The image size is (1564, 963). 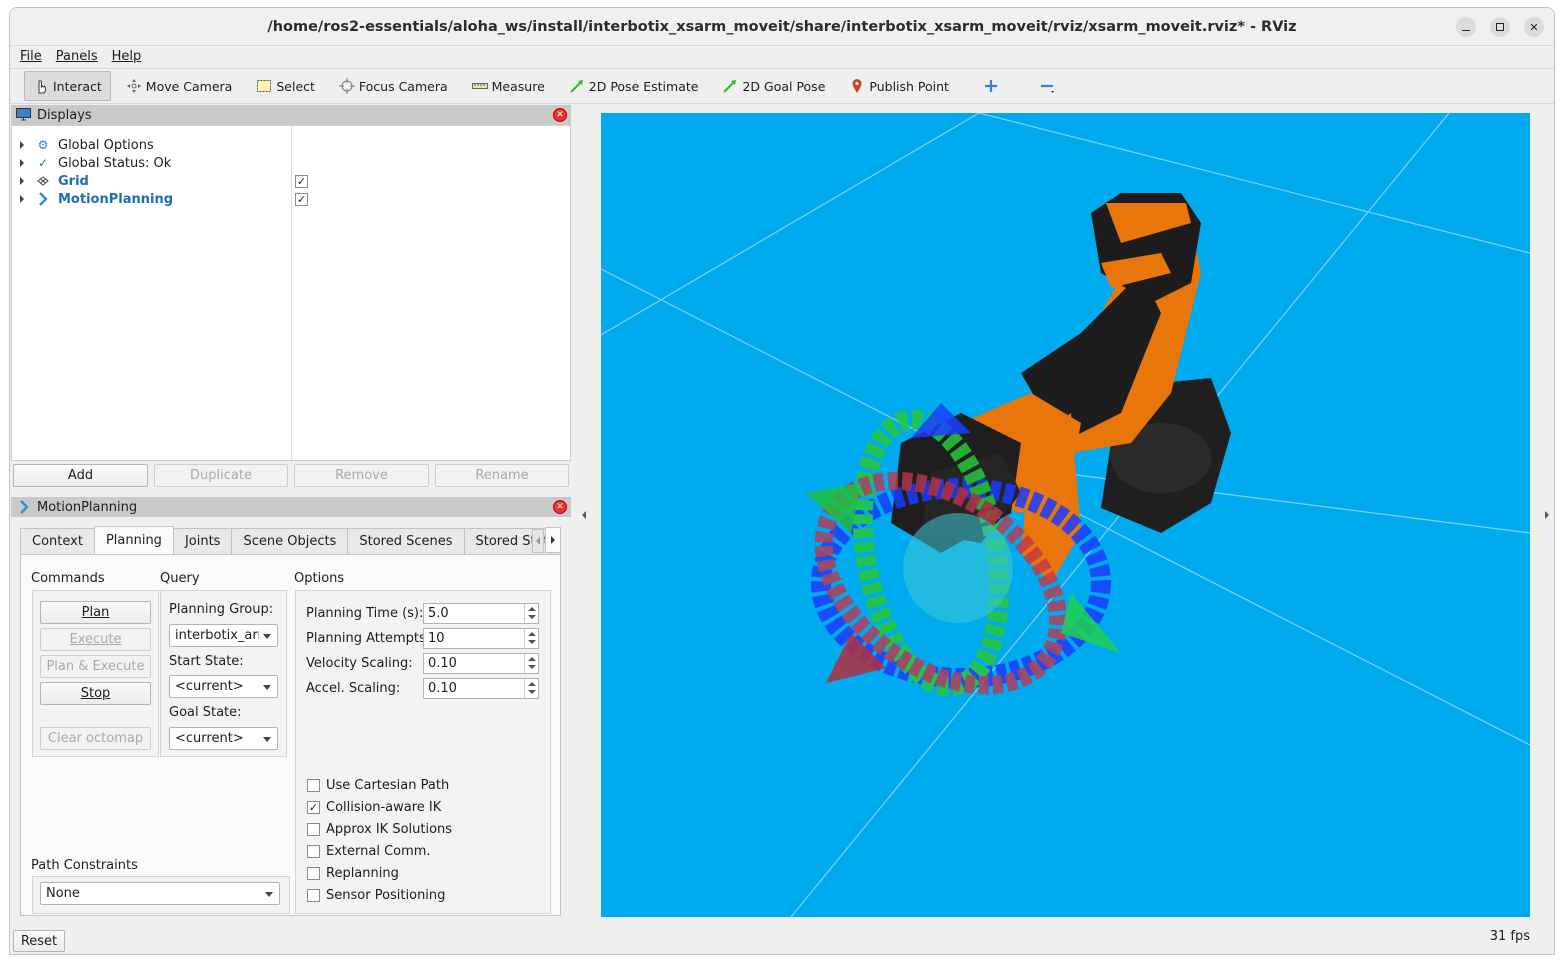 I want to click on duplicate-display-button: Duplicate, so click(x=221, y=475).